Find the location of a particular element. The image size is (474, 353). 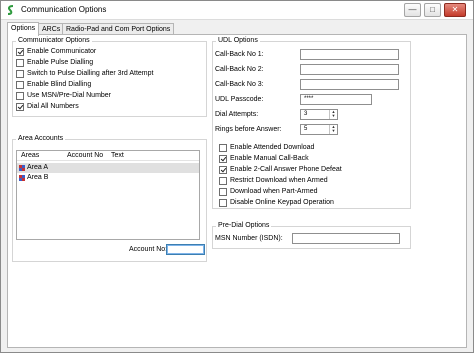

checkbox-label: Enable Blind Dialling is located at coordinates (59, 84).